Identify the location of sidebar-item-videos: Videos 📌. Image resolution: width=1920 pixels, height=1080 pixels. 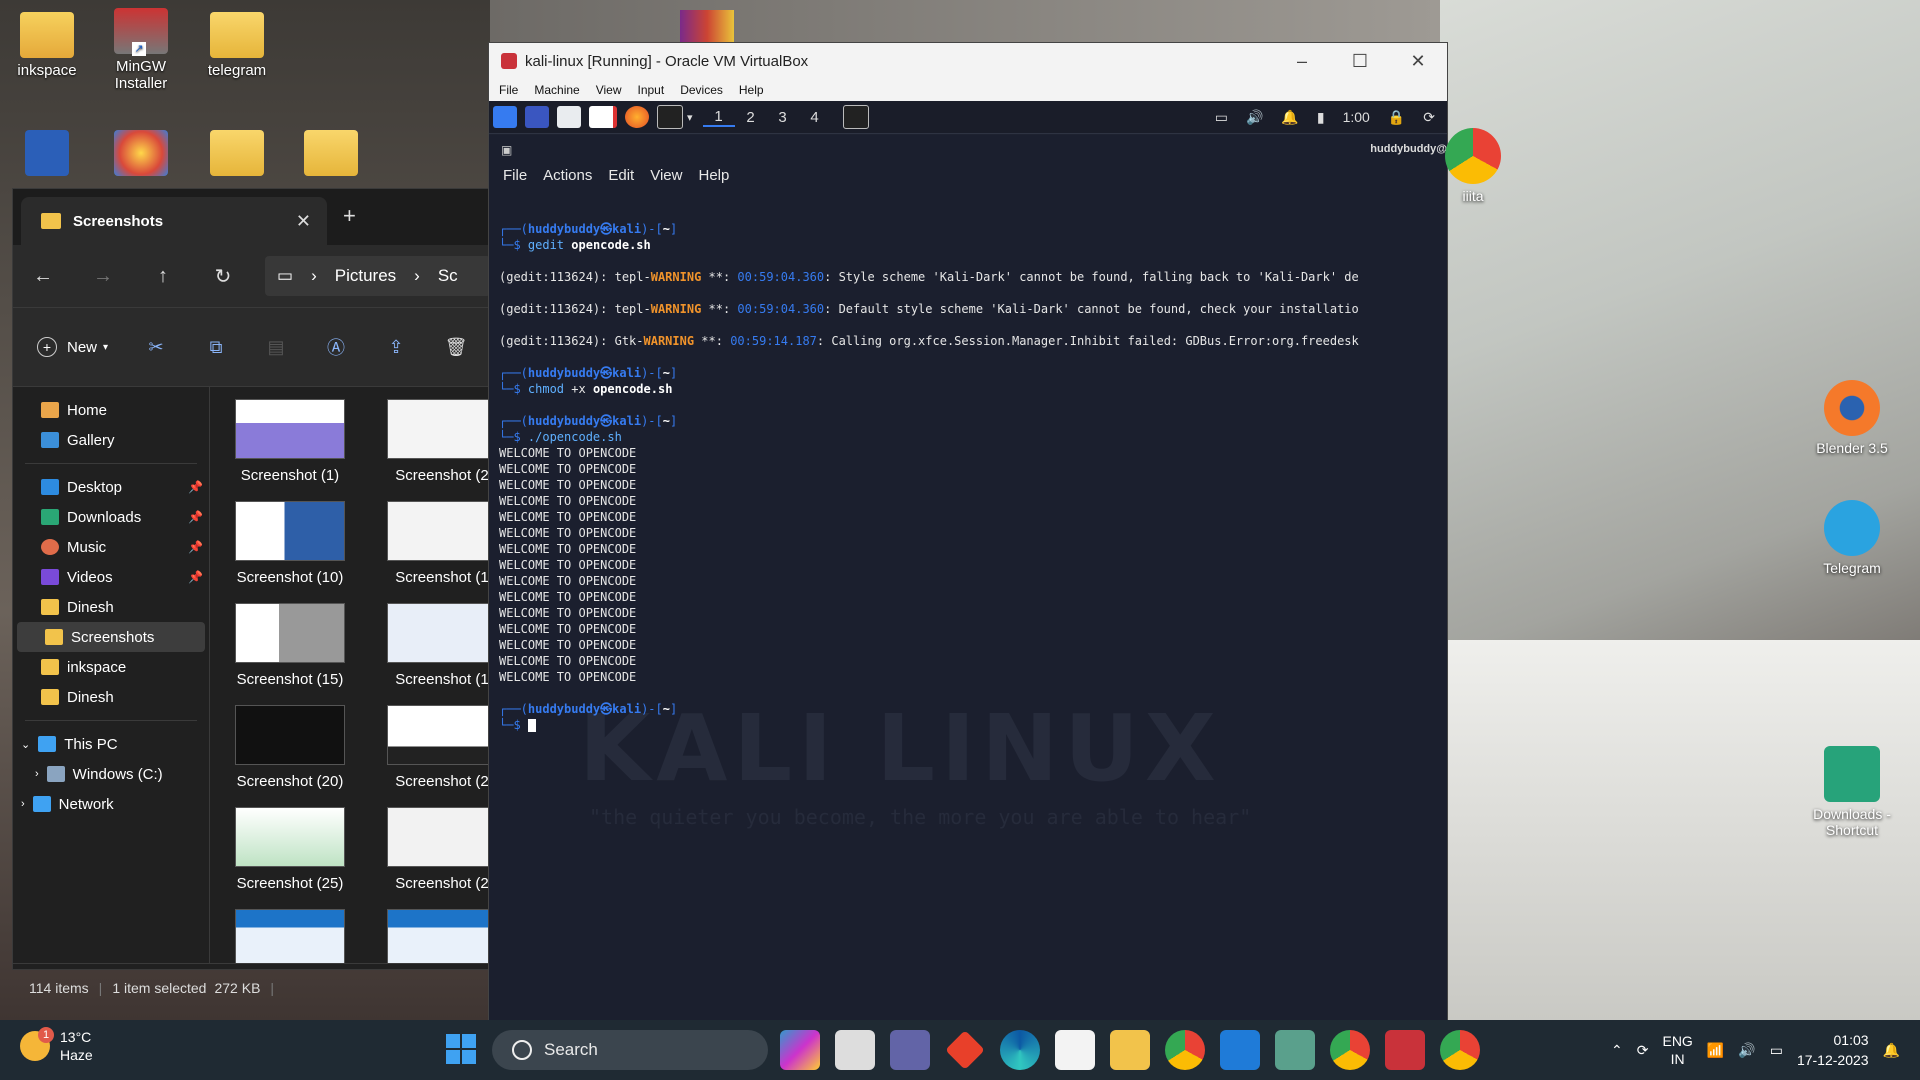
(111, 577).